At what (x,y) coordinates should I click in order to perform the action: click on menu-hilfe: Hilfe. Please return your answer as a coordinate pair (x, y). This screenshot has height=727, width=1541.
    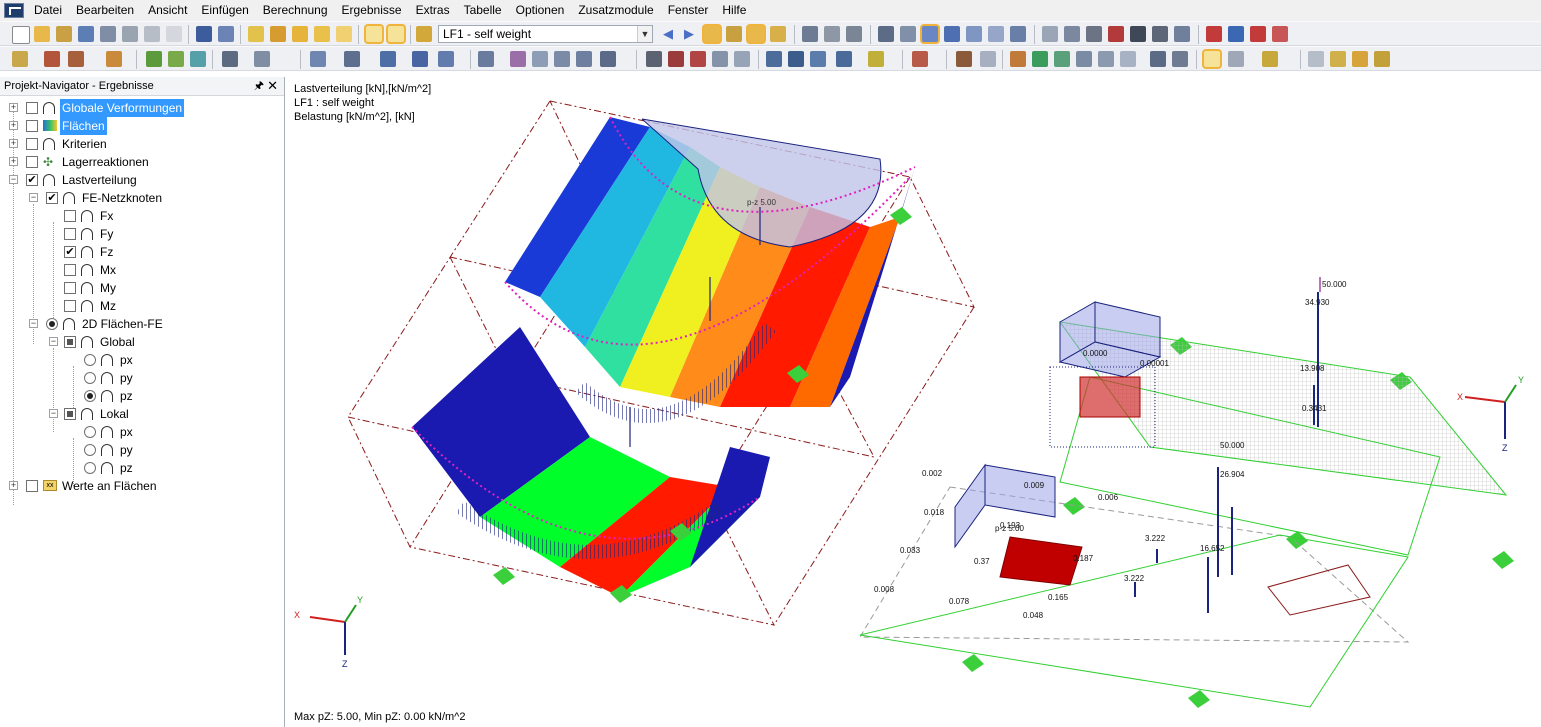
    Looking at the image, I should click on (734, 10).